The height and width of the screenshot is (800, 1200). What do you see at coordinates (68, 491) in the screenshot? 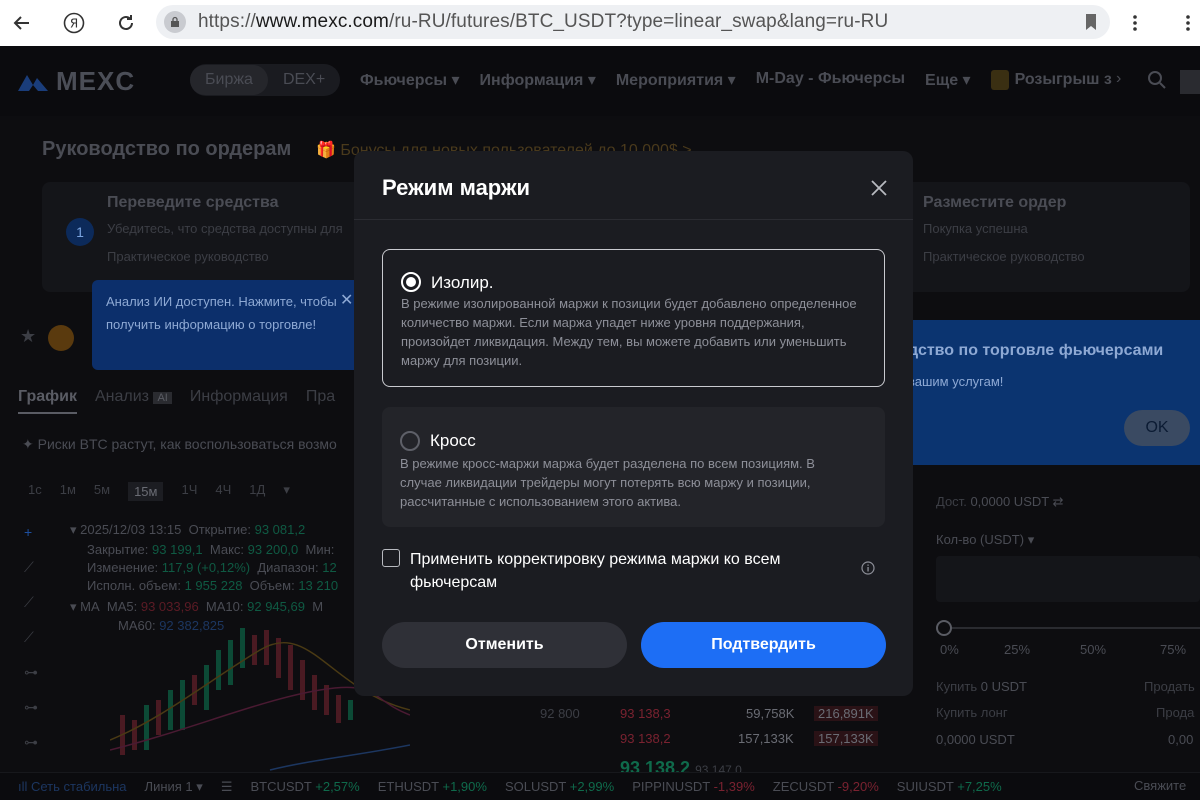
I see `interval-1m: 1м` at bounding box center [68, 491].